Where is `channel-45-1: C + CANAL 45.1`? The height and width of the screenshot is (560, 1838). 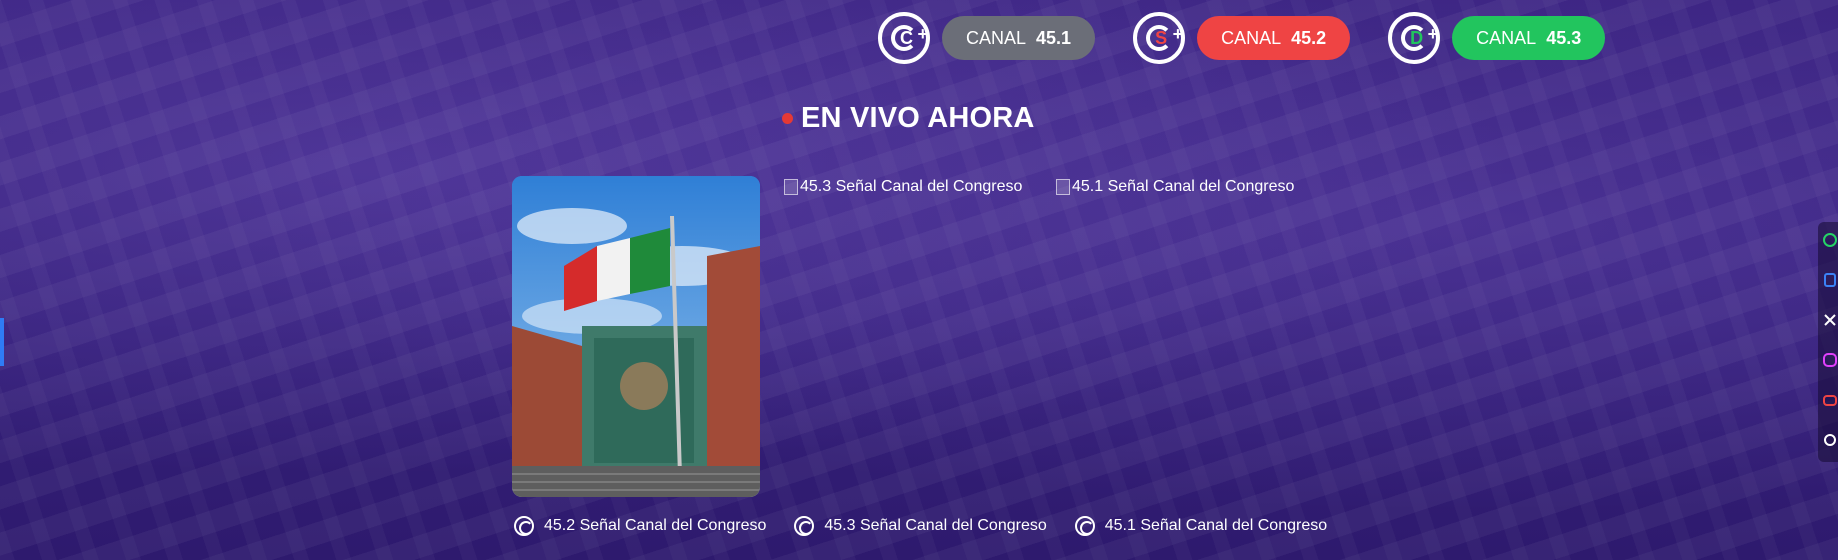 channel-45-1: C + CANAL 45.1 is located at coordinates (987, 38).